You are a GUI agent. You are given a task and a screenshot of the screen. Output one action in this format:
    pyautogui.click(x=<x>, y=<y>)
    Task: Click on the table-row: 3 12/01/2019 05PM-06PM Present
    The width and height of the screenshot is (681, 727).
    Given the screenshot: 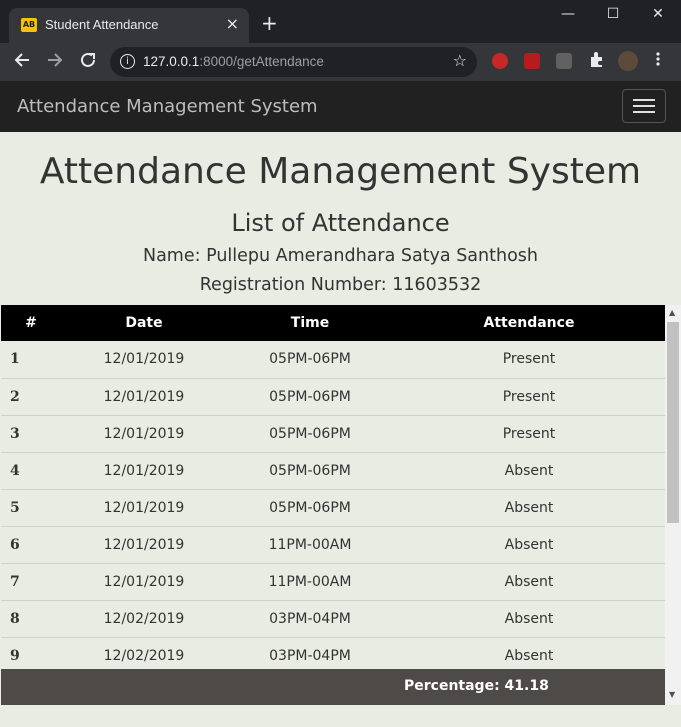 What is the action you would take?
    pyautogui.click(x=333, y=433)
    